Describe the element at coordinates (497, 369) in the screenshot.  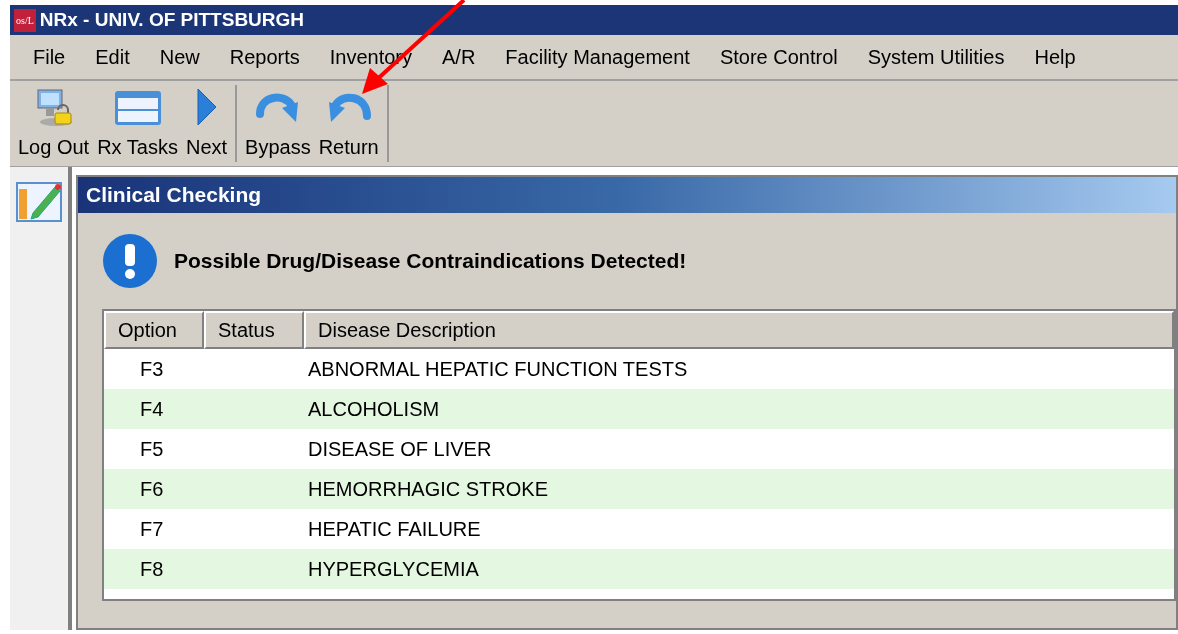
I see `table-cell-text: ABNORMAL HEPATIC FUNCTION TESTS` at that location.